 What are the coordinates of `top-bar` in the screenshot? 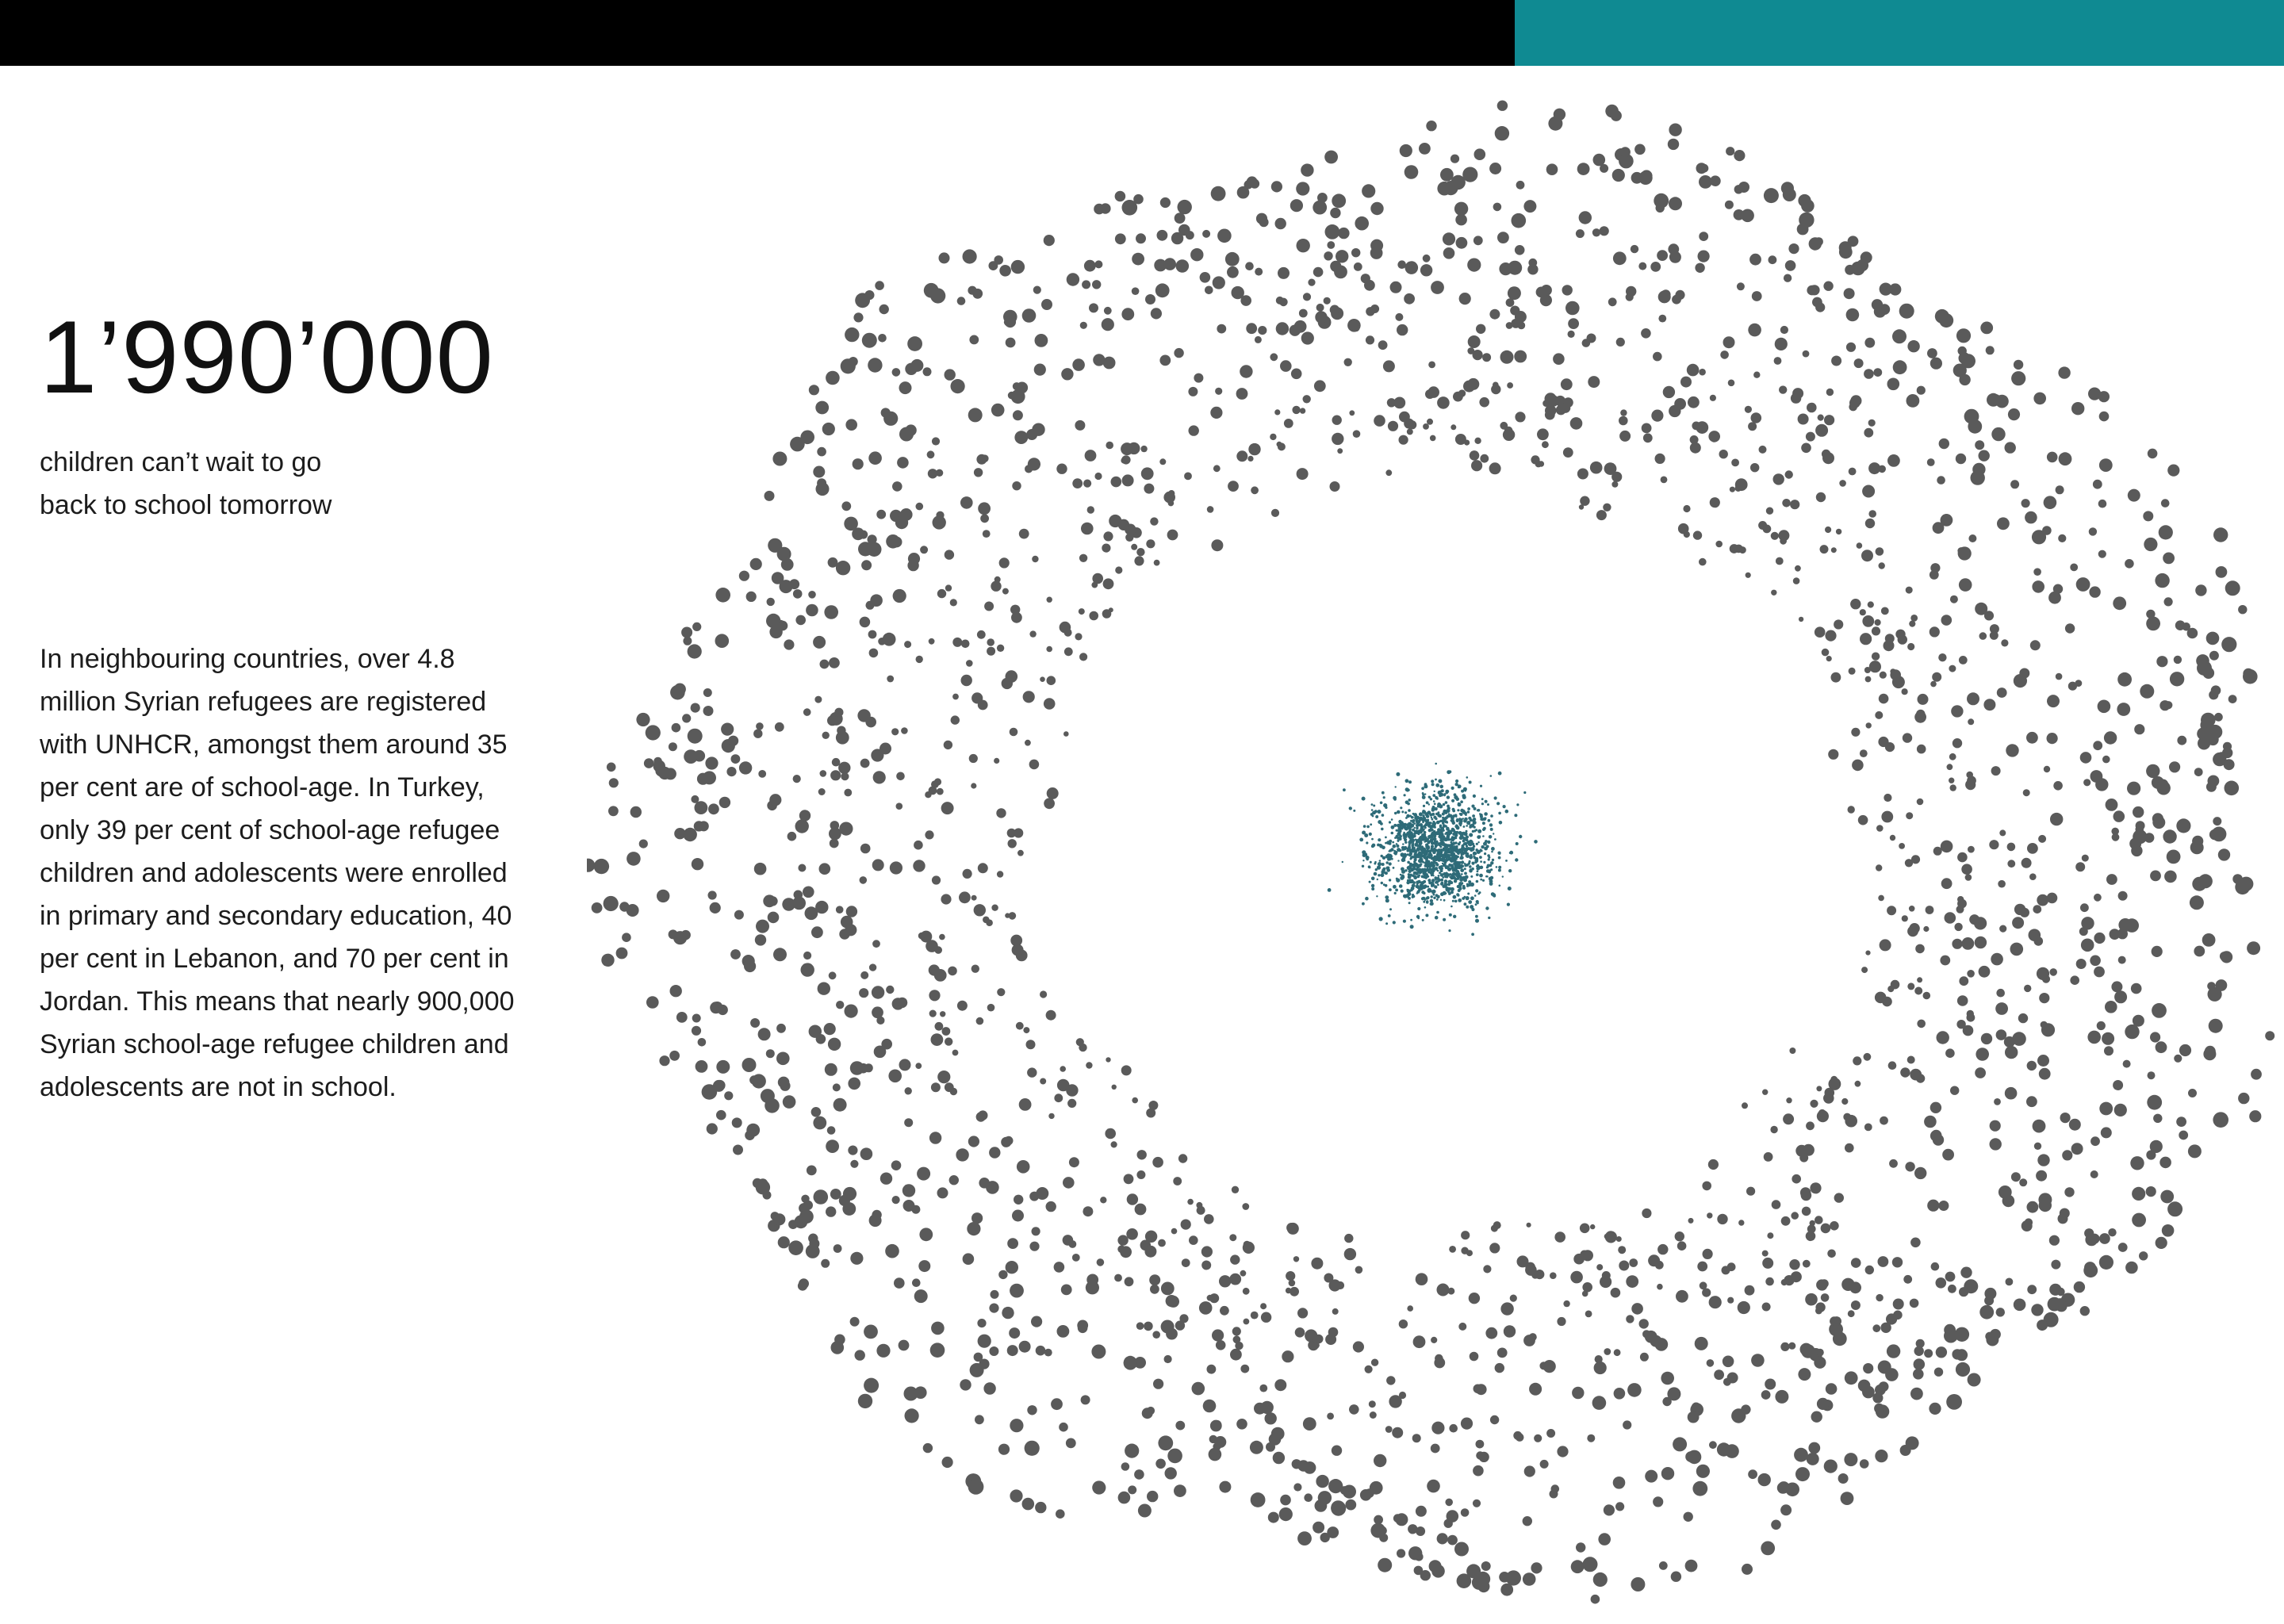 It's located at (1142, 33).